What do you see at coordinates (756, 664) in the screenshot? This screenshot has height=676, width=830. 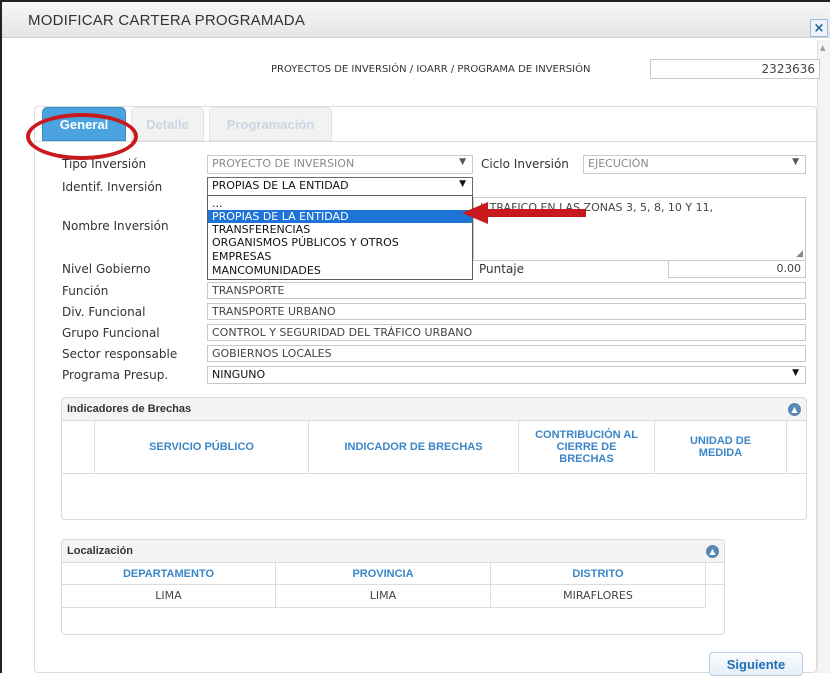 I see `siguiente-button: Siguiente` at bounding box center [756, 664].